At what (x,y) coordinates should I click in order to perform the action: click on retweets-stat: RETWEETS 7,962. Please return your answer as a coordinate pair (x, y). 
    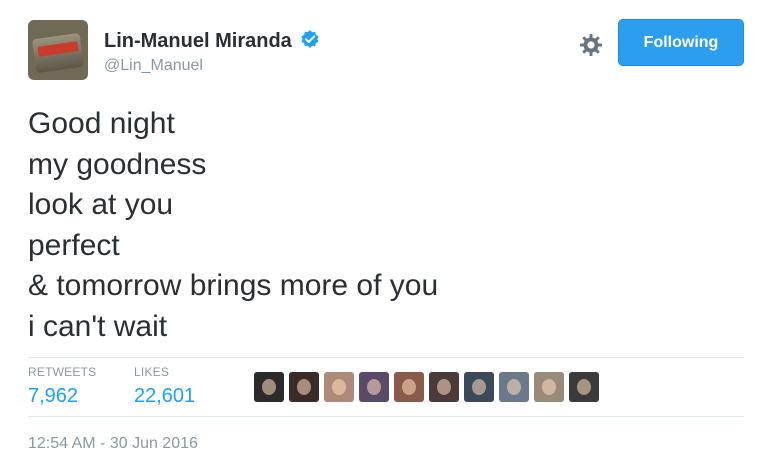
    Looking at the image, I should click on (62, 386).